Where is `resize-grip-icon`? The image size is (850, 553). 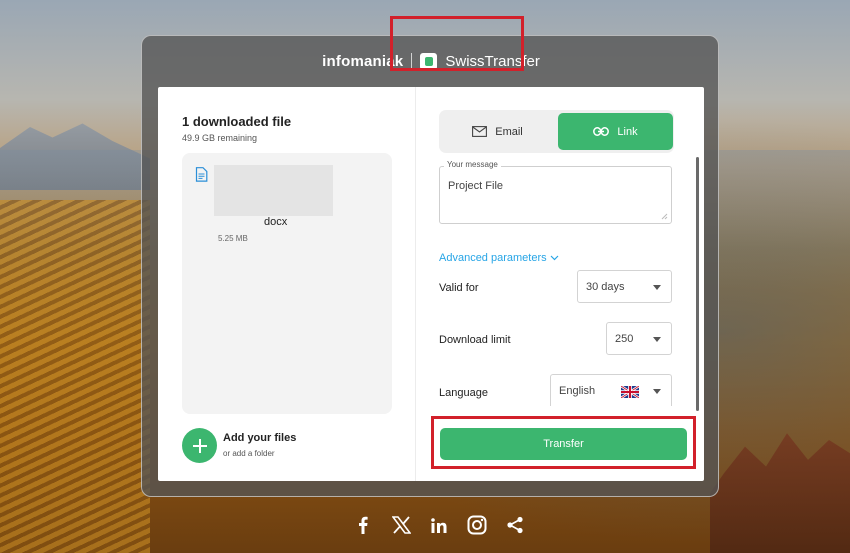 resize-grip-icon is located at coordinates (664, 216).